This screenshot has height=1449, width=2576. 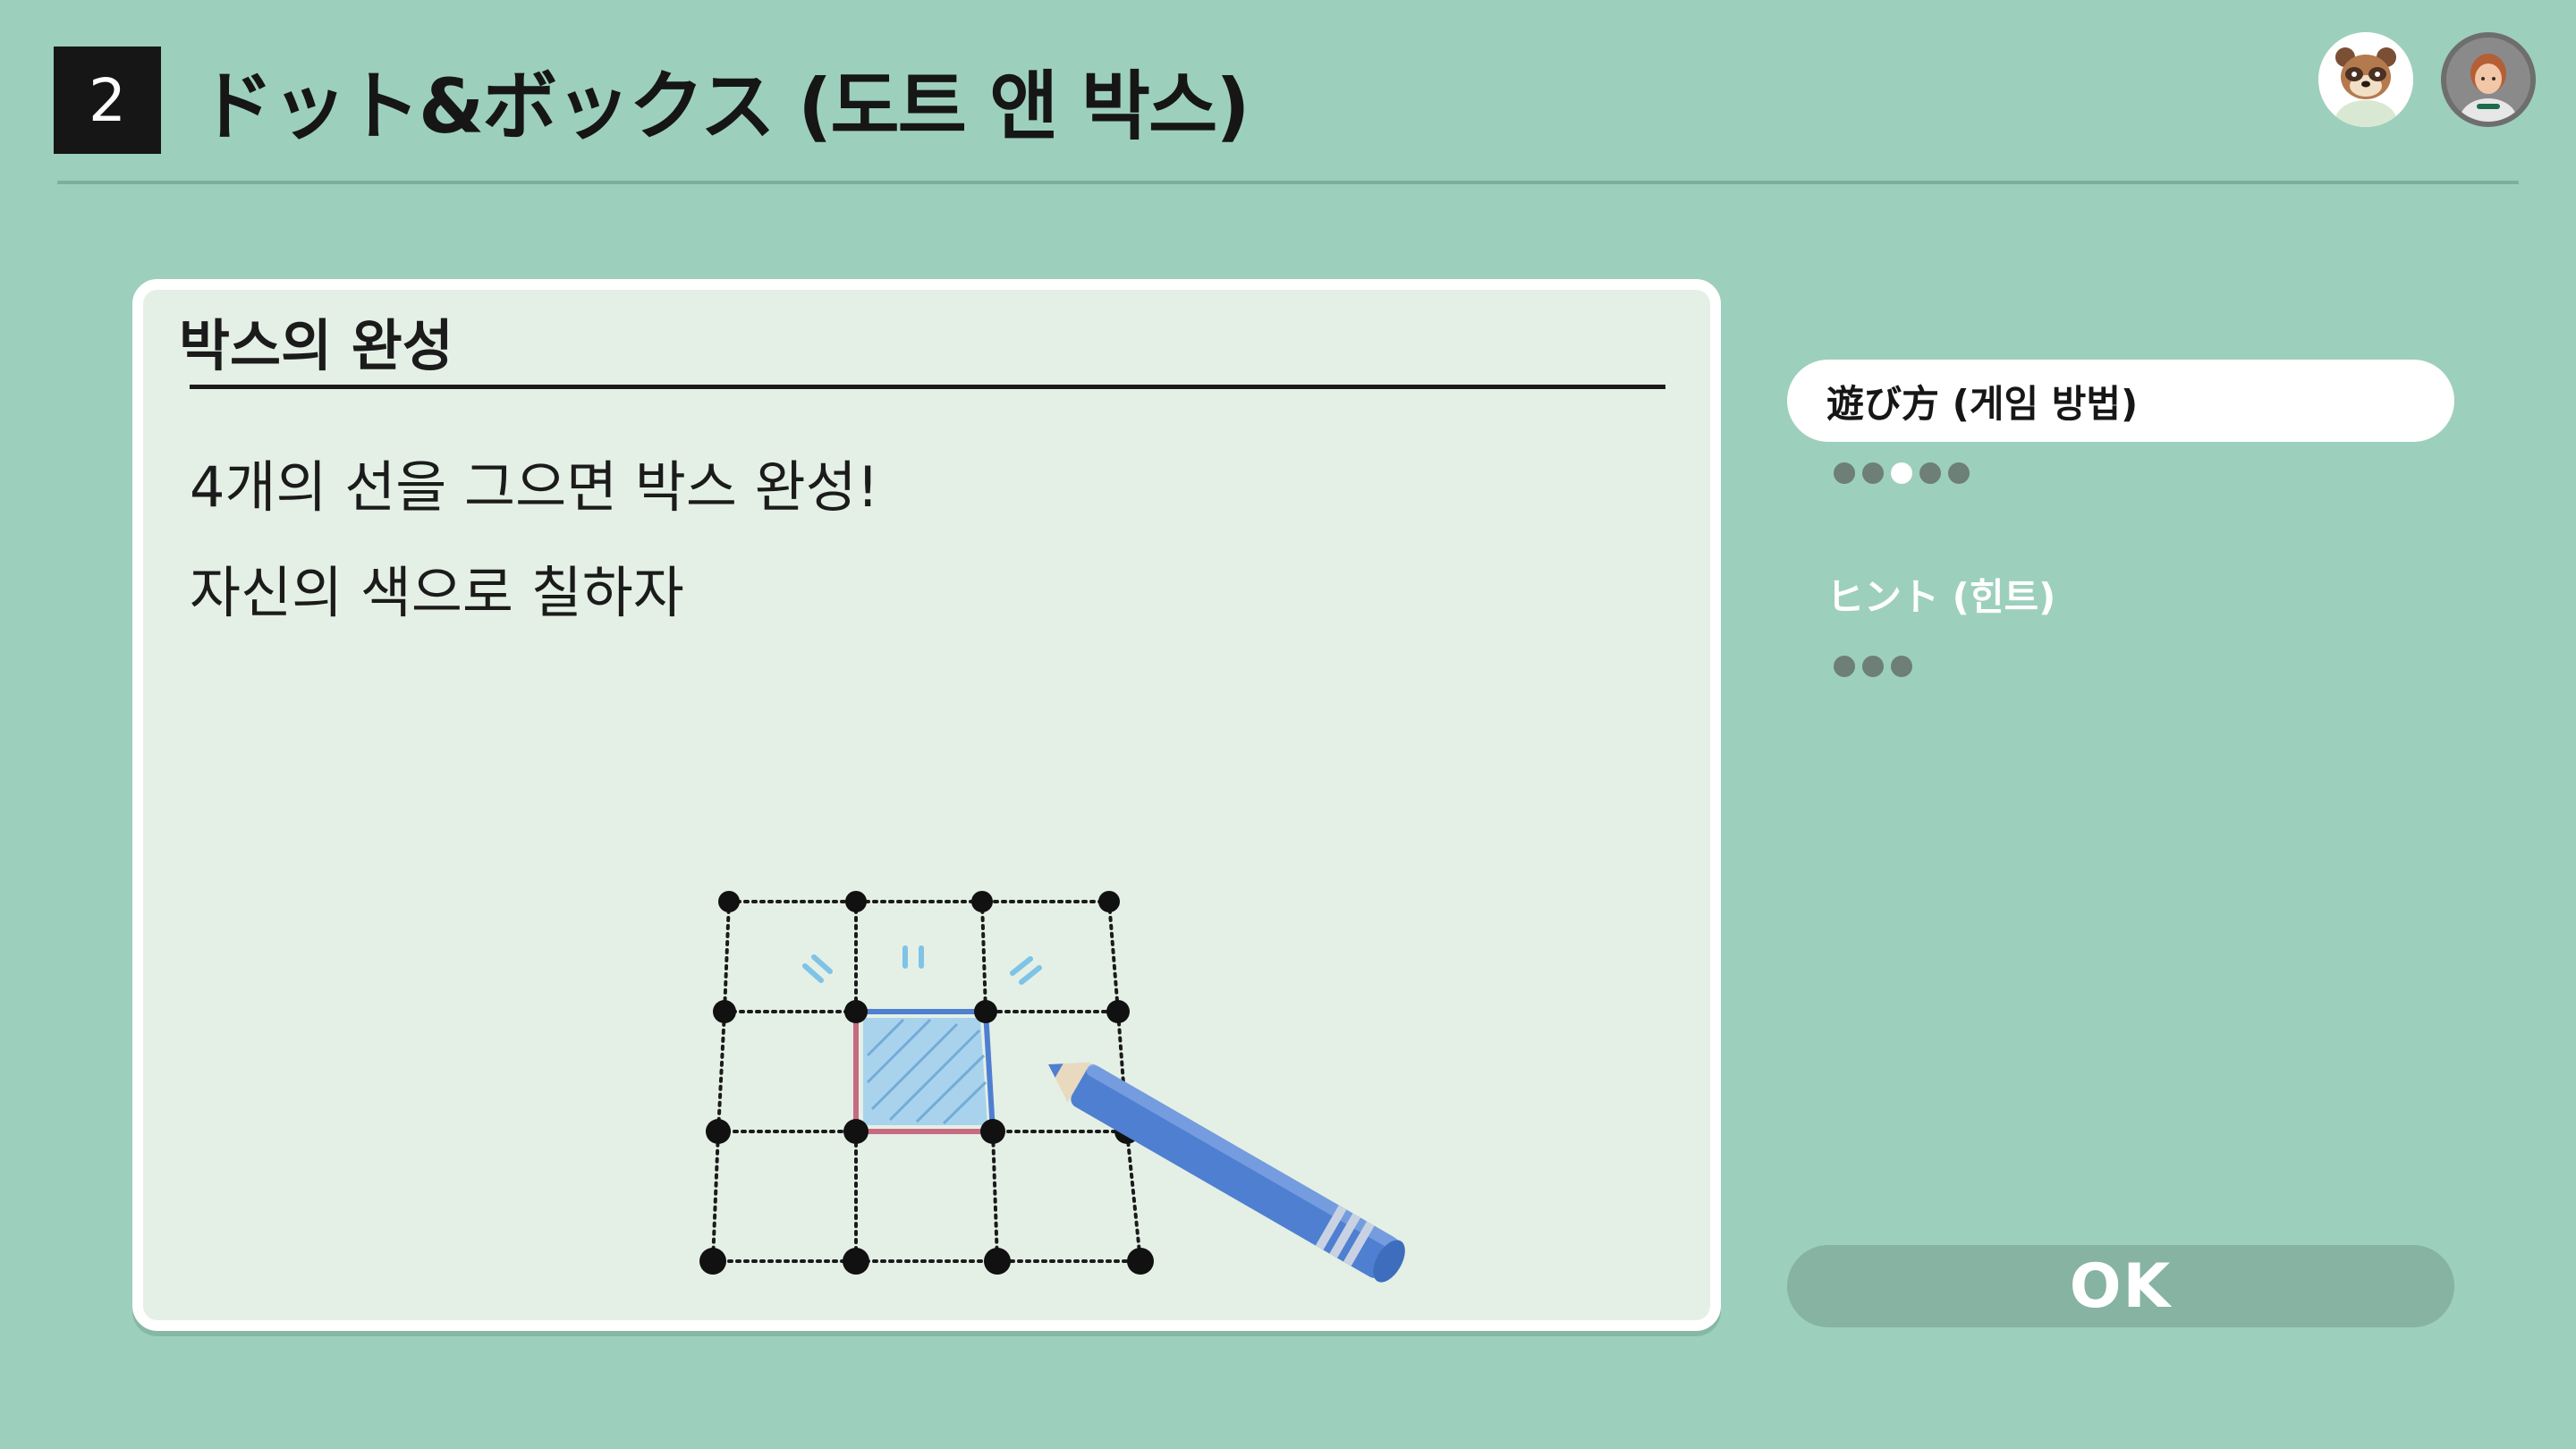 I want to click on instruction-line: 4개의 선을 그으면 박스 완성!, so click(x=534, y=487).